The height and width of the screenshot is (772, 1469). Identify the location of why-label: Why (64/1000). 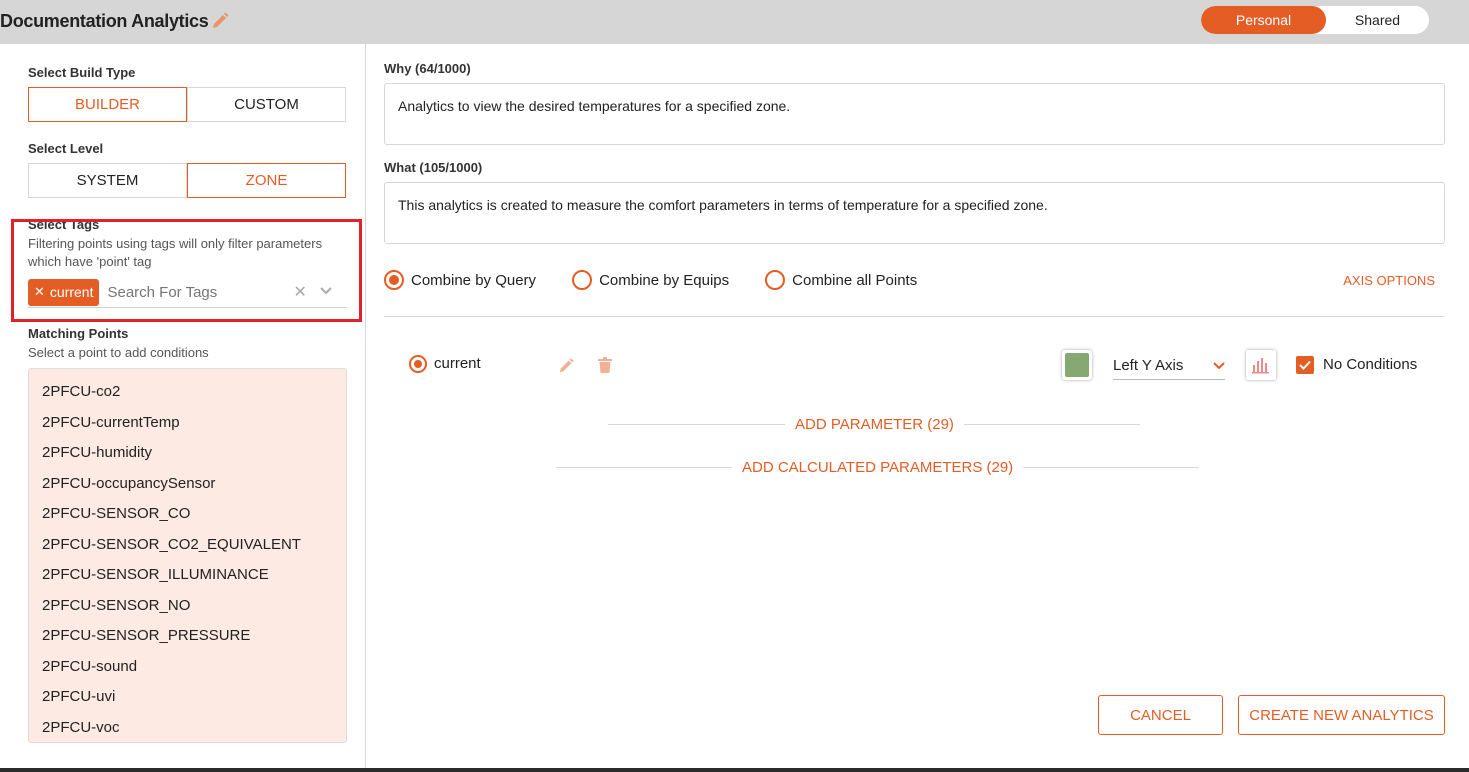
(427, 68).